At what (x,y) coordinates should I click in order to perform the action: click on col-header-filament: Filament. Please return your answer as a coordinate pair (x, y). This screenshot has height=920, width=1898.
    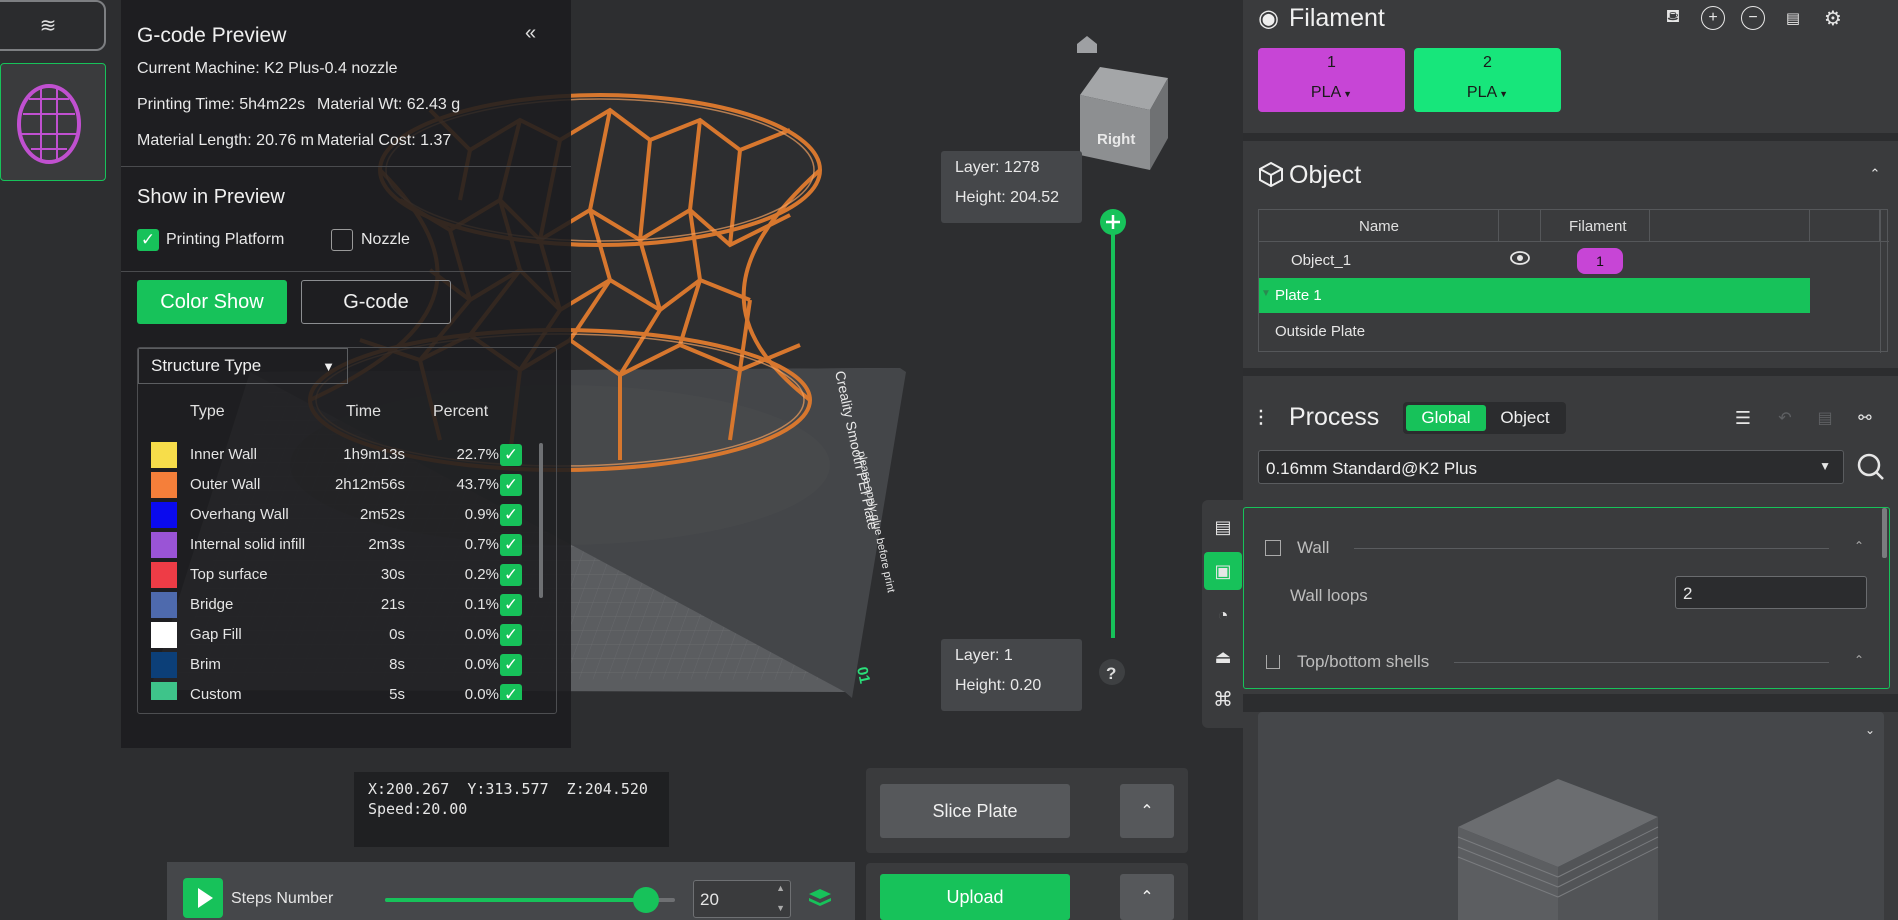
    Looking at the image, I should click on (1598, 226).